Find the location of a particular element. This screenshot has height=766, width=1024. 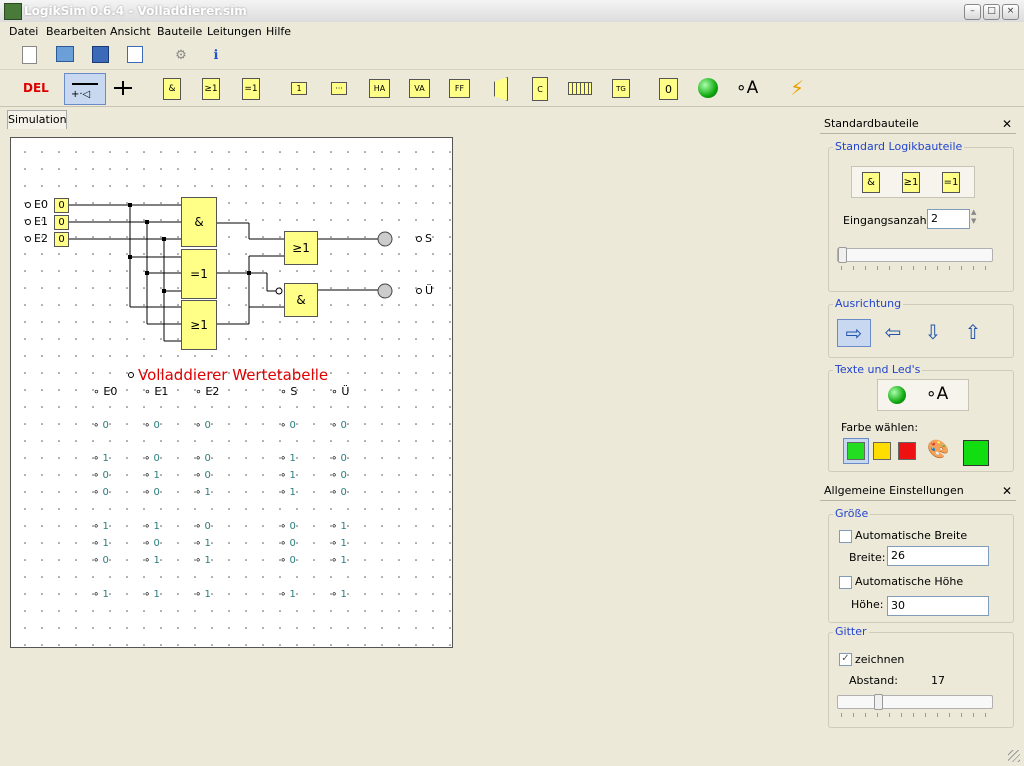

input-label-e1: E1 is located at coordinates (41, 221).